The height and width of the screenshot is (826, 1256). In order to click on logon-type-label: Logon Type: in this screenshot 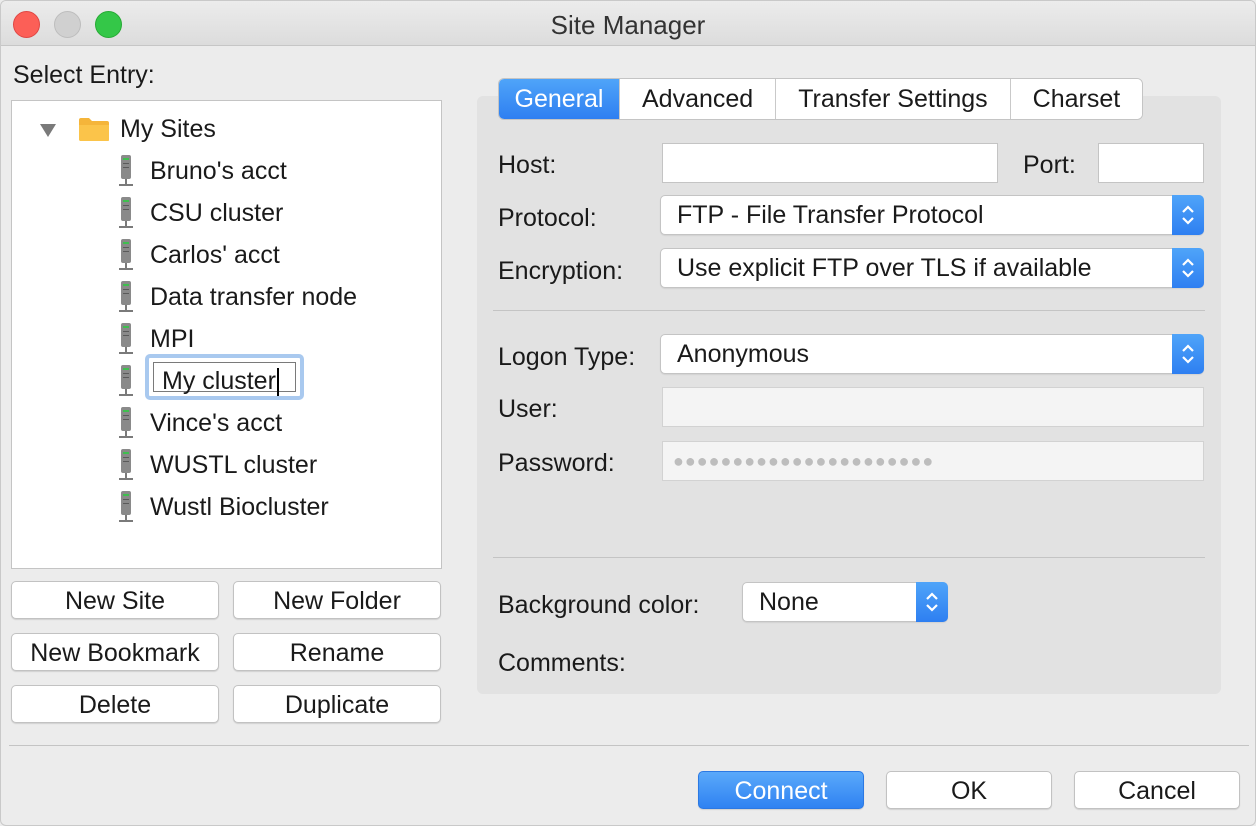, I will do `click(567, 357)`.